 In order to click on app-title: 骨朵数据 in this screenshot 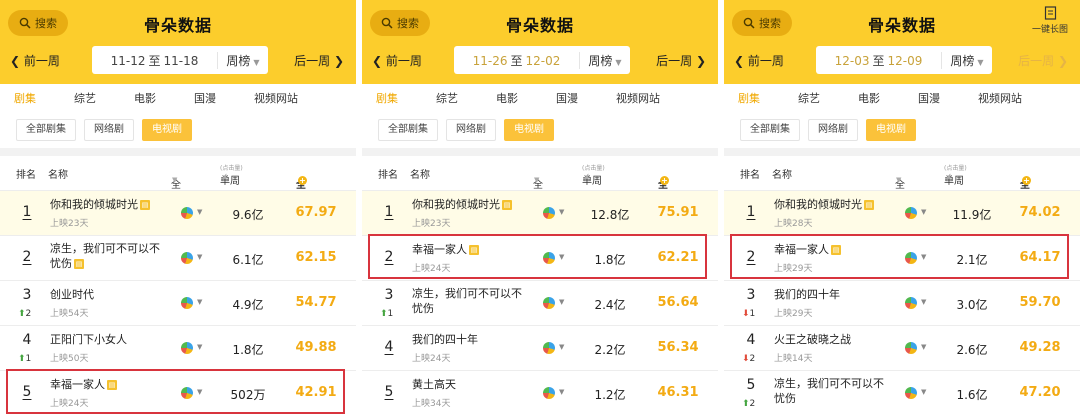, I will do `click(539, 25)`.